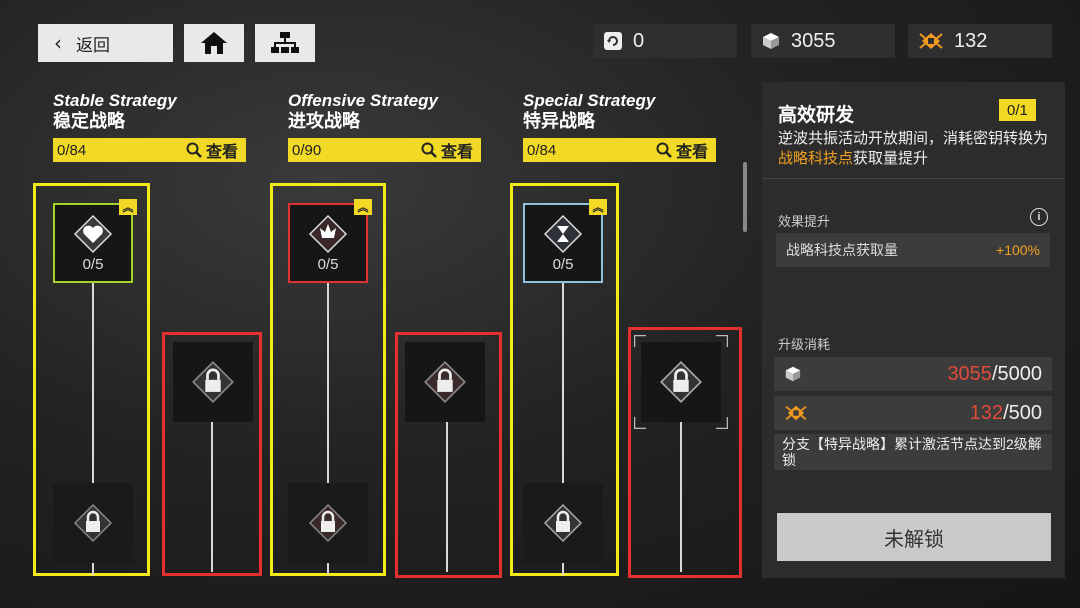  I want to click on desc-highlight: 战略科技点, so click(816, 158).